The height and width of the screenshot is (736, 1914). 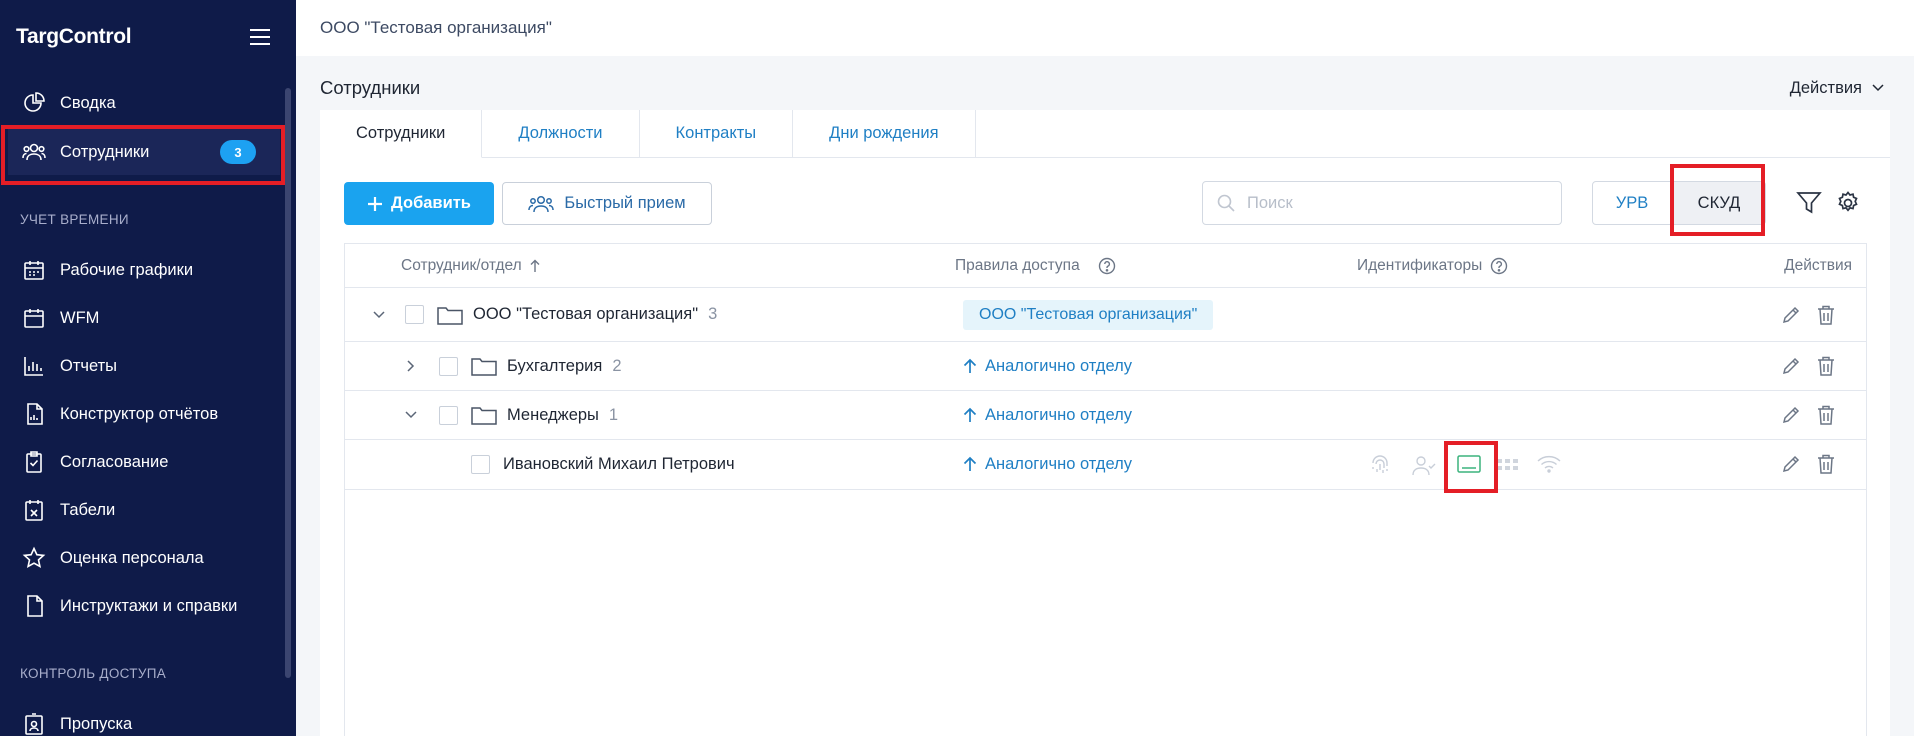 What do you see at coordinates (144, 462) in the screenshot?
I see `sidebar-item-approval: Согласование` at bounding box center [144, 462].